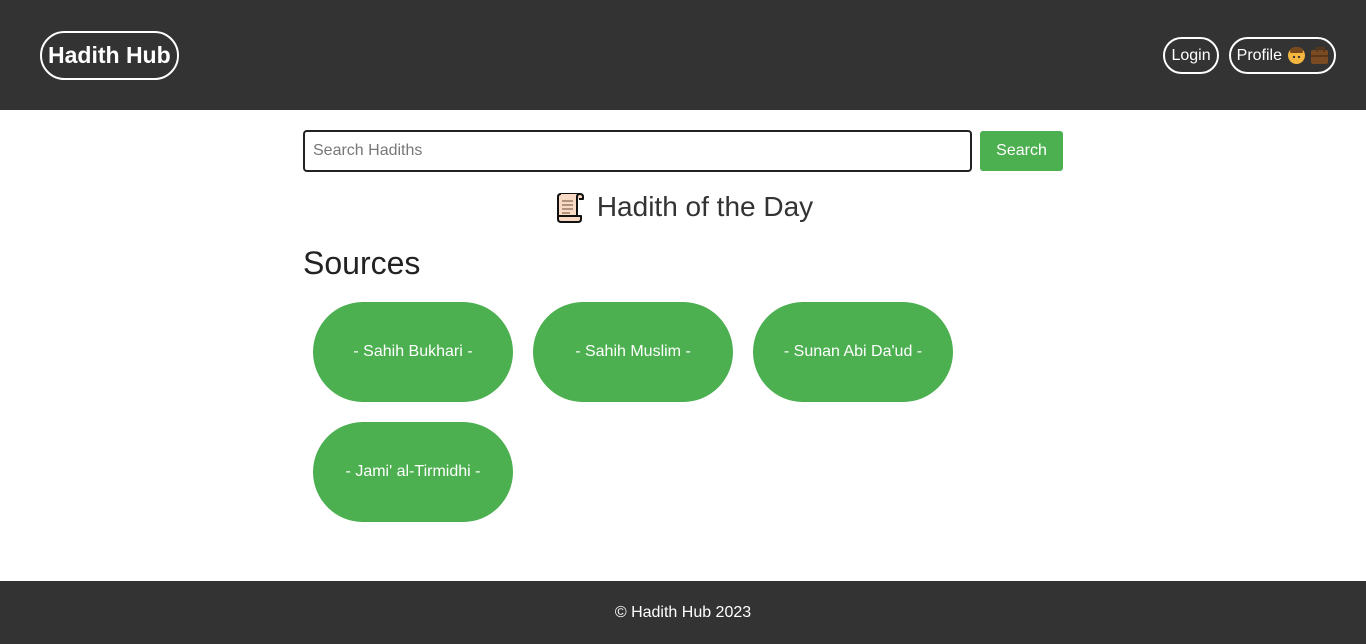 The width and height of the screenshot is (1366, 644). Describe the element at coordinates (413, 472) in the screenshot. I see `source-jami-al-tirmidhi: - Jami' al-Tirmidhi -` at that location.